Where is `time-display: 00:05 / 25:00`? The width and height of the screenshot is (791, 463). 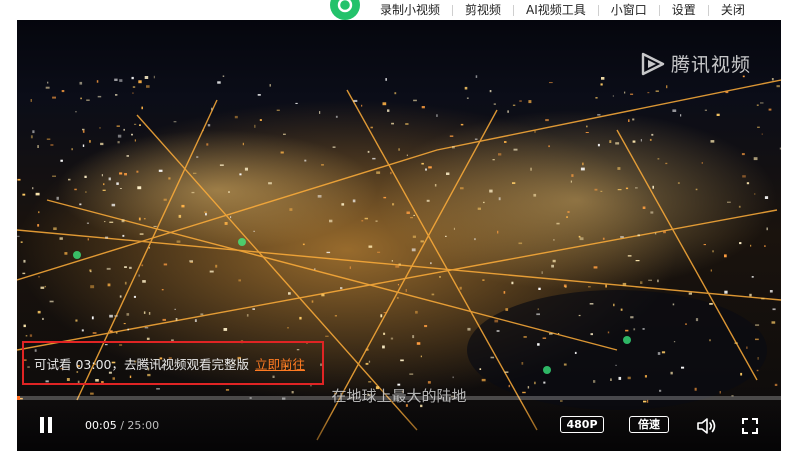 time-display: 00:05 / 25:00 is located at coordinates (122, 425).